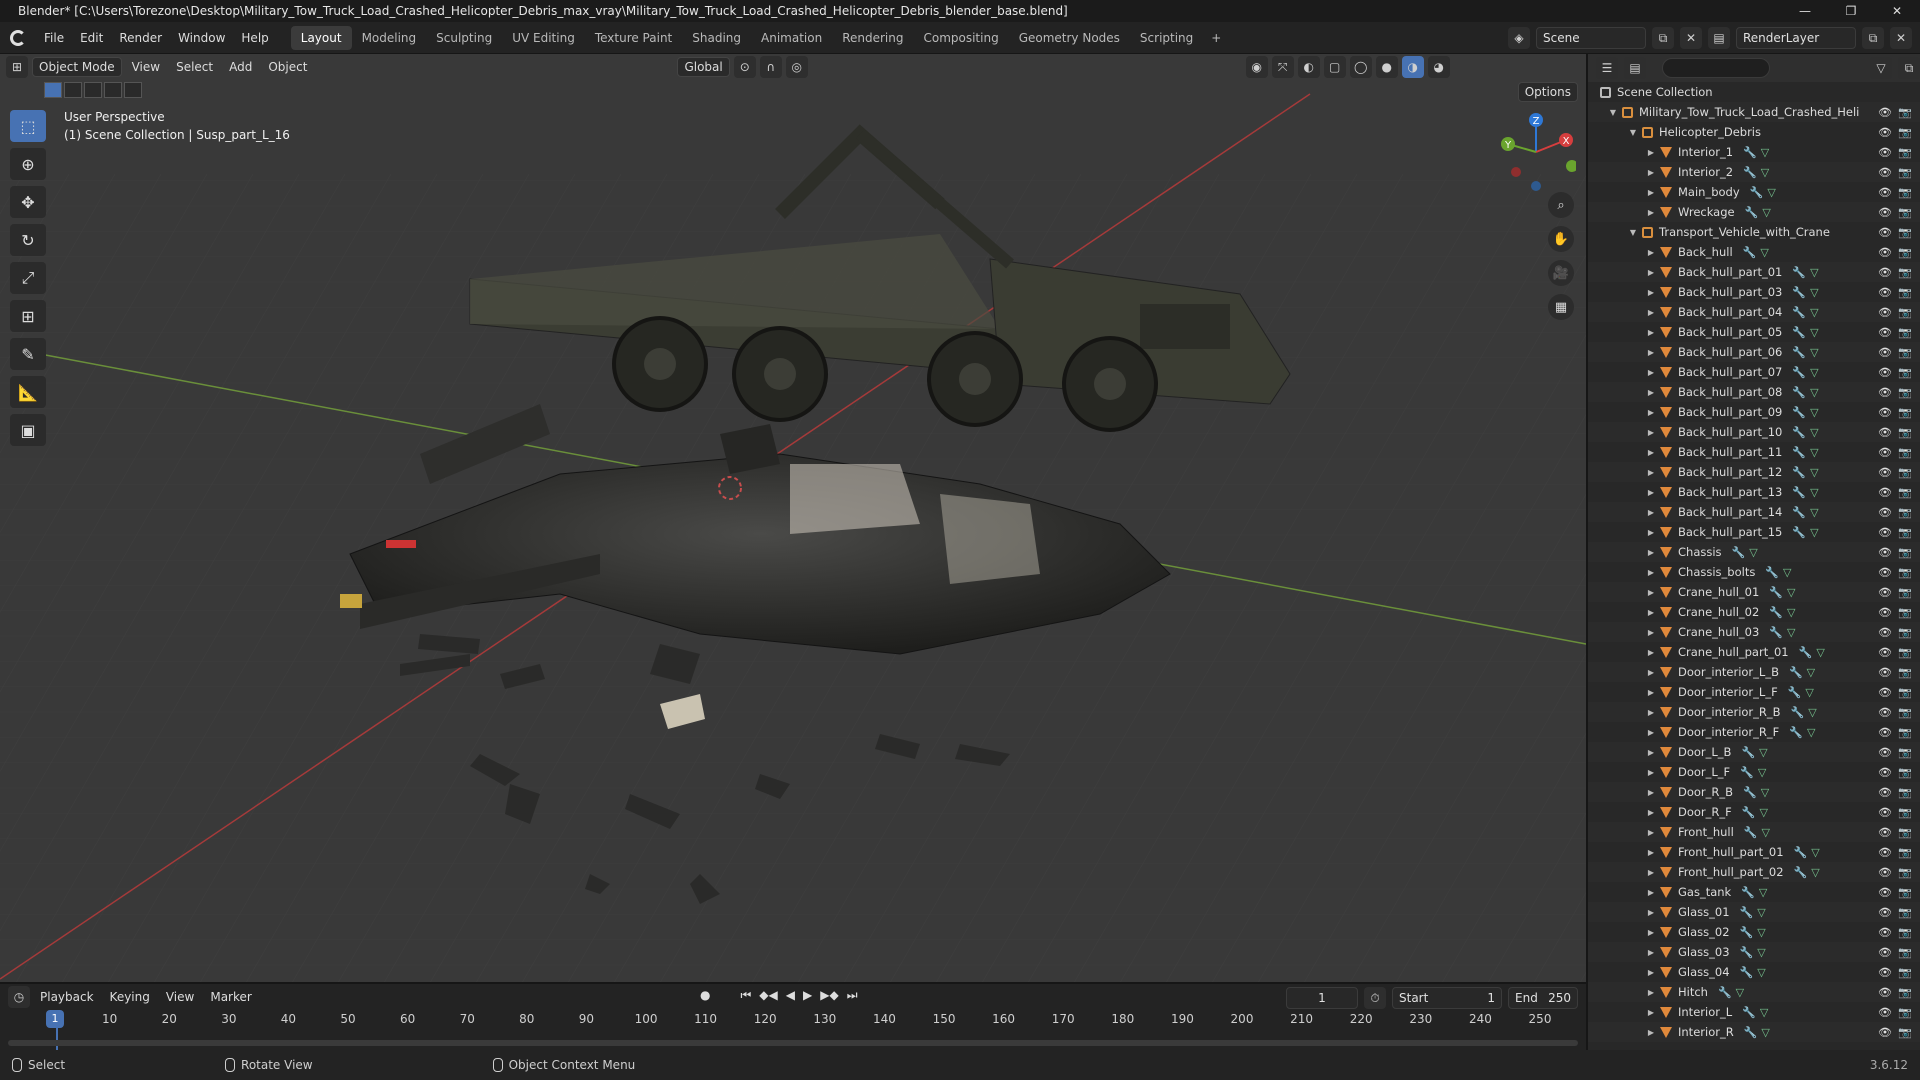 The width and height of the screenshot is (1920, 1080). What do you see at coordinates (1754, 632) in the screenshot?
I see `outliner-object-row: ▶ Crane_hull_03 🔧 ▽ 👁 📷` at bounding box center [1754, 632].